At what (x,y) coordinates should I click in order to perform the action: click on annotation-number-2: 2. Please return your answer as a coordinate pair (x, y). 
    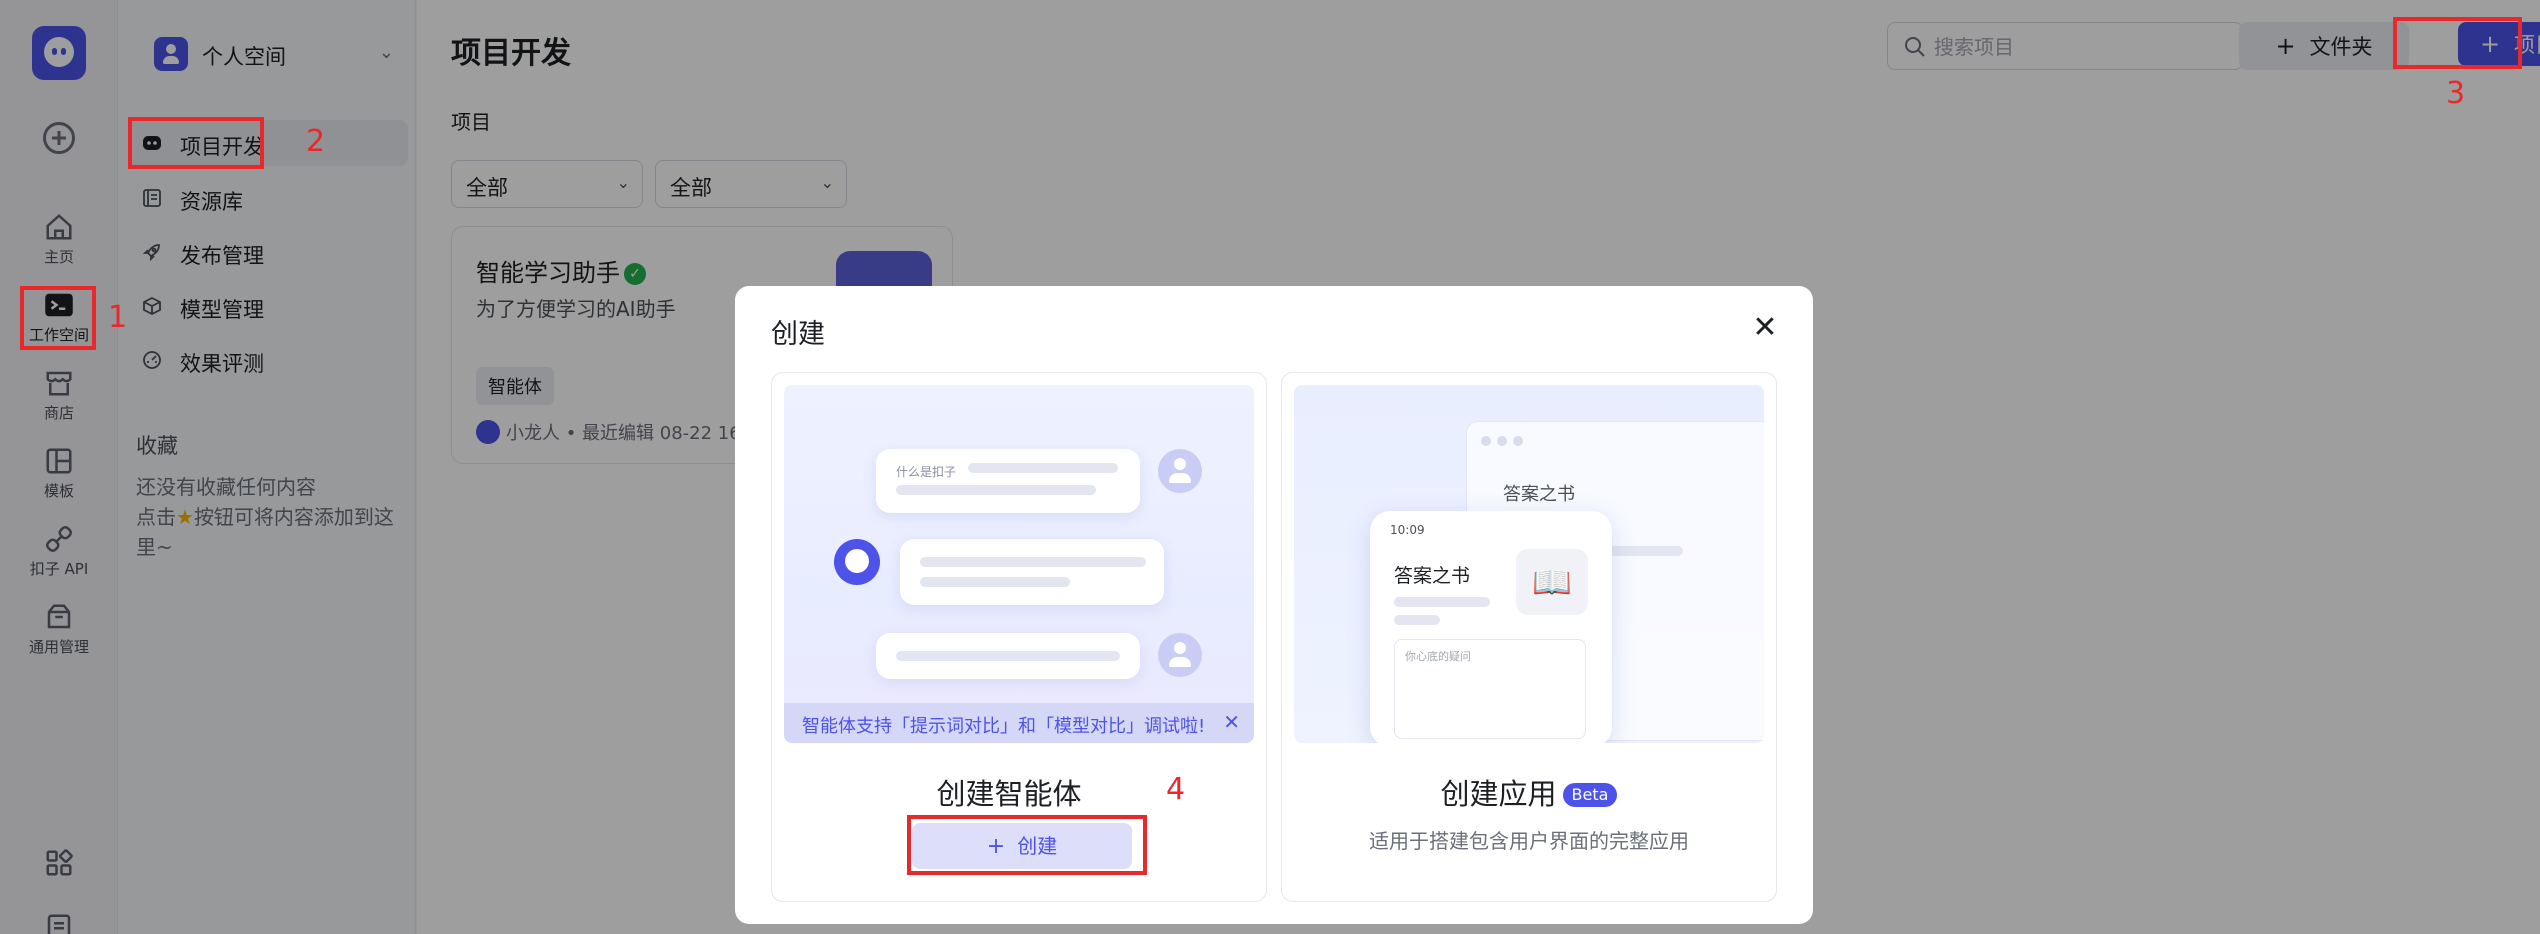
    Looking at the image, I should click on (316, 141).